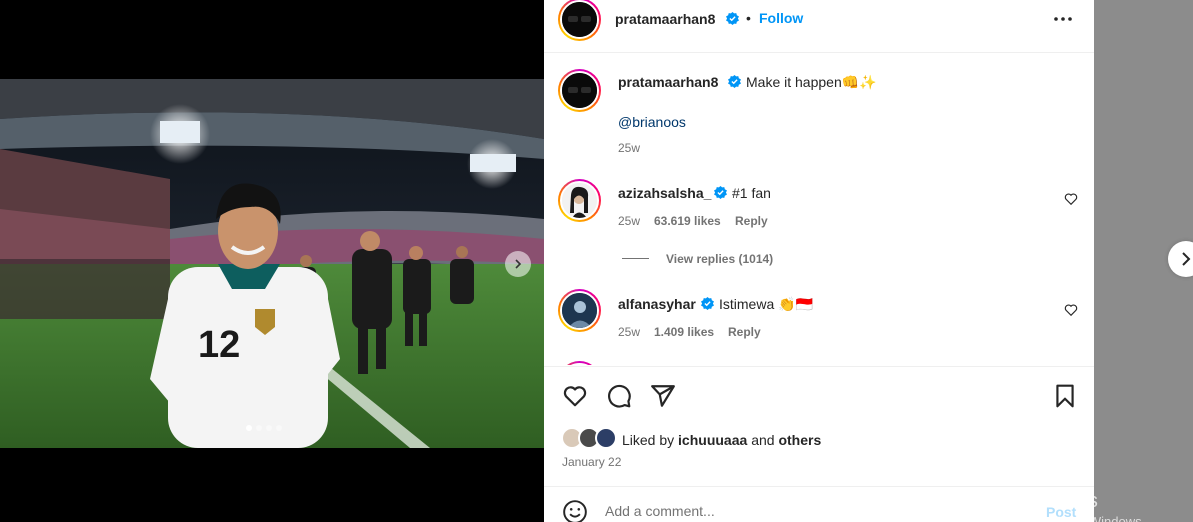  What do you see at coordinates (668, 82) in the screenshot?
I see `caption-username: pratamaarhan8` at bounding box center [668, 82].